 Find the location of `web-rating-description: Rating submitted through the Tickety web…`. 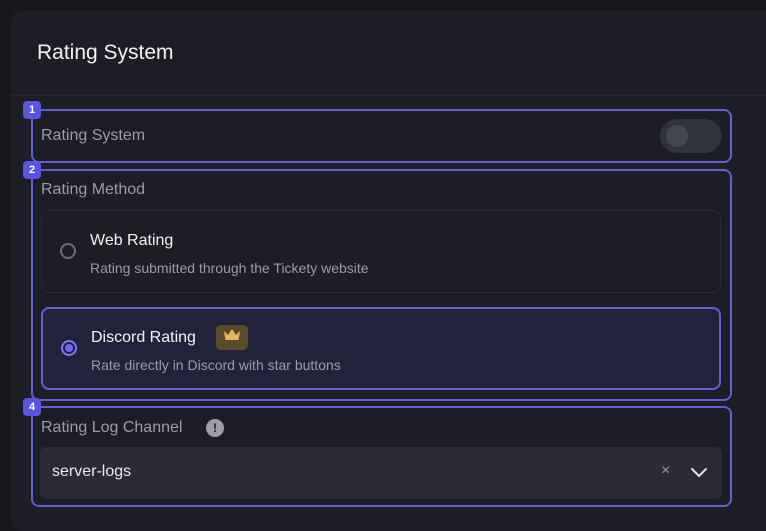

web-rating-description: Rating submitted through the Tickety web… is located at coordinates (229, 268).